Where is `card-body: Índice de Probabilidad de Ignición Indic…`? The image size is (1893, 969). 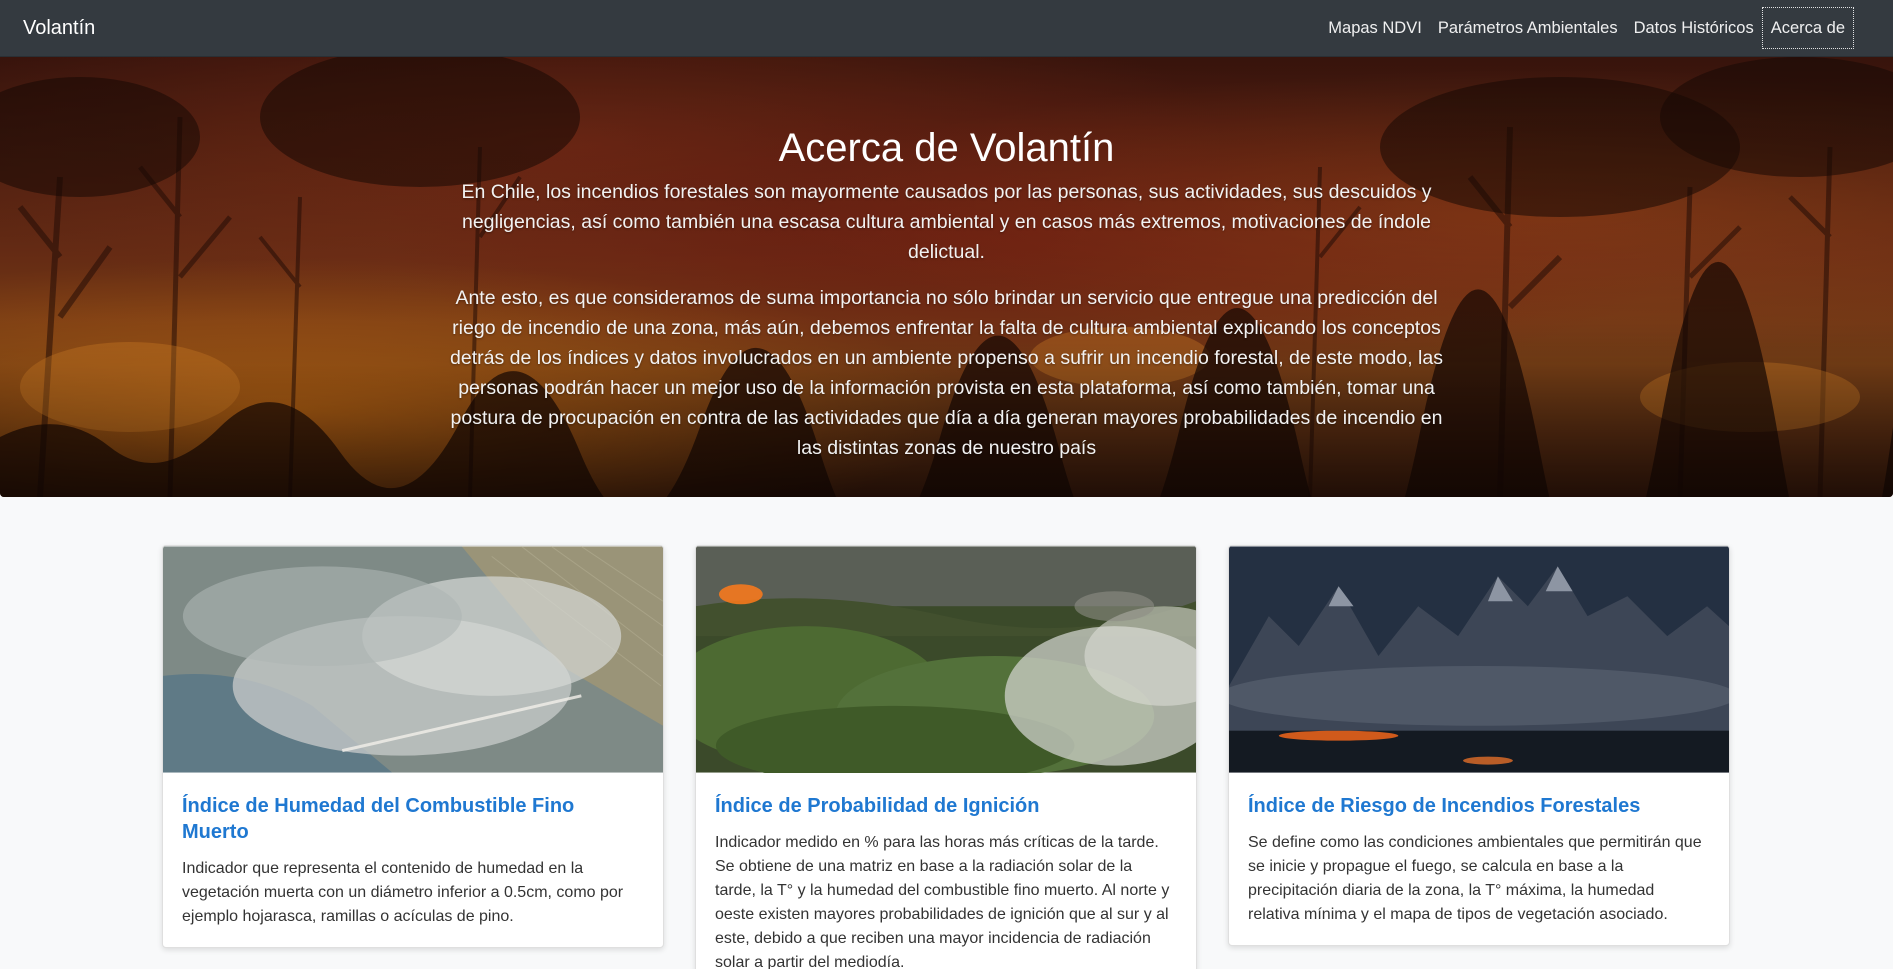
card-body: Índice de Probabilidad de Ignición Indic… is located at coordinates (946, 871).